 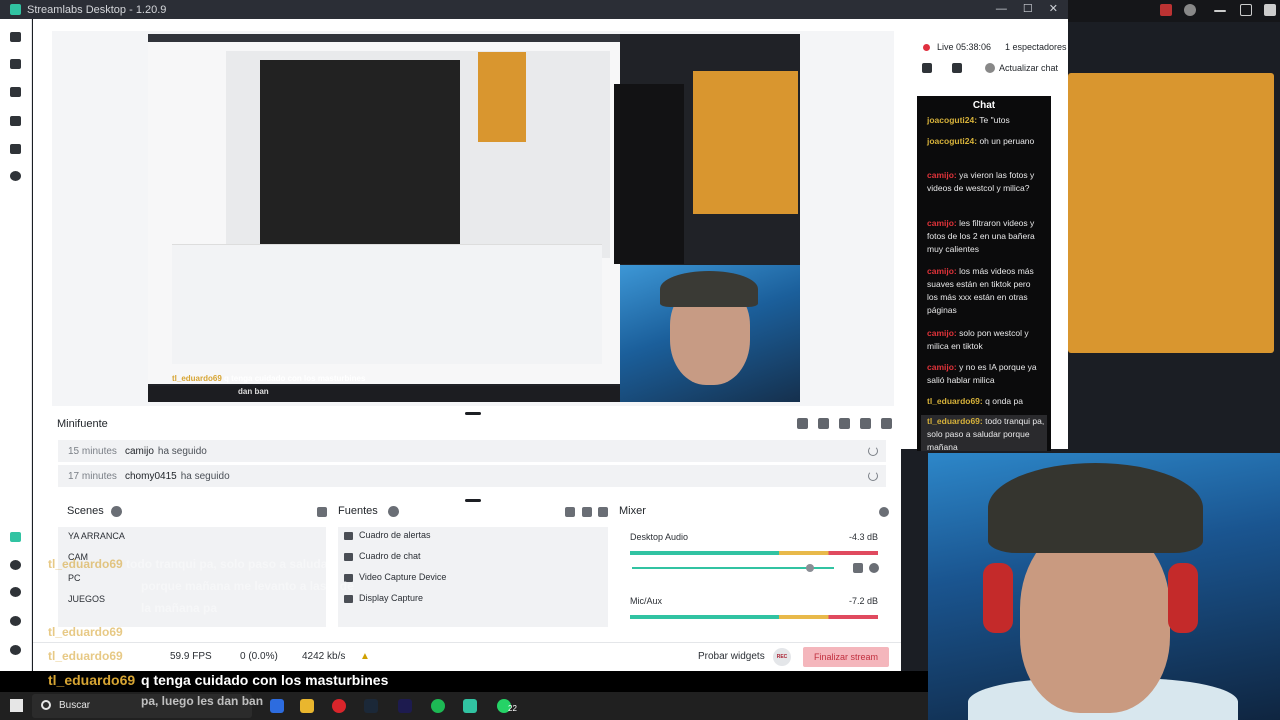 I want to click on mute-alerts-icon, so click(x=865, y=423).